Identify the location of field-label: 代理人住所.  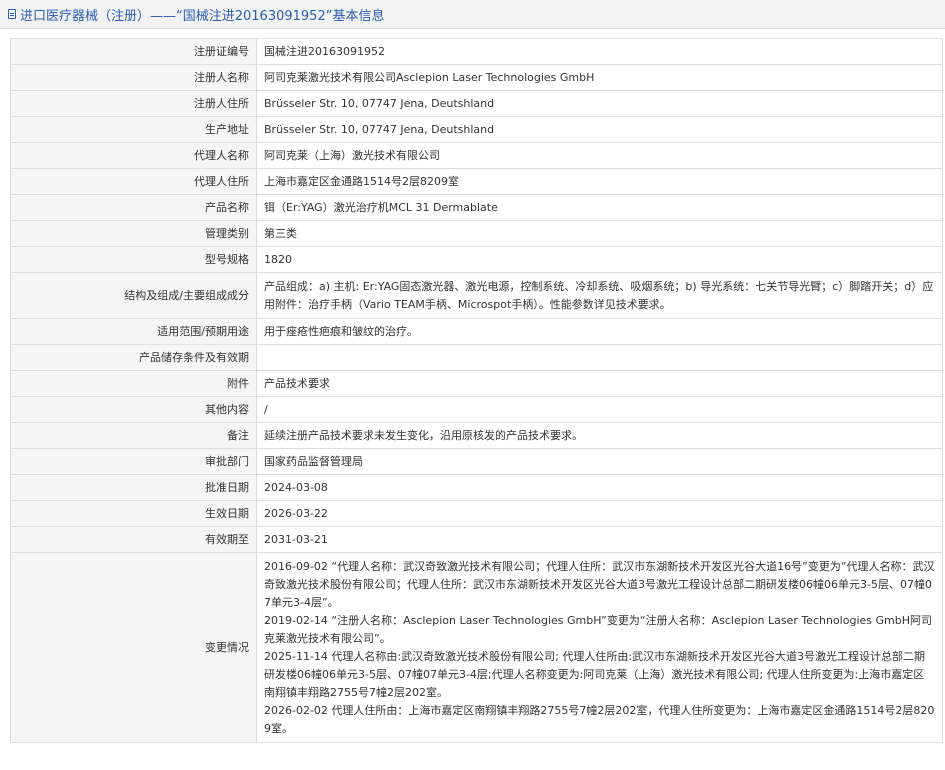
(133, 181).